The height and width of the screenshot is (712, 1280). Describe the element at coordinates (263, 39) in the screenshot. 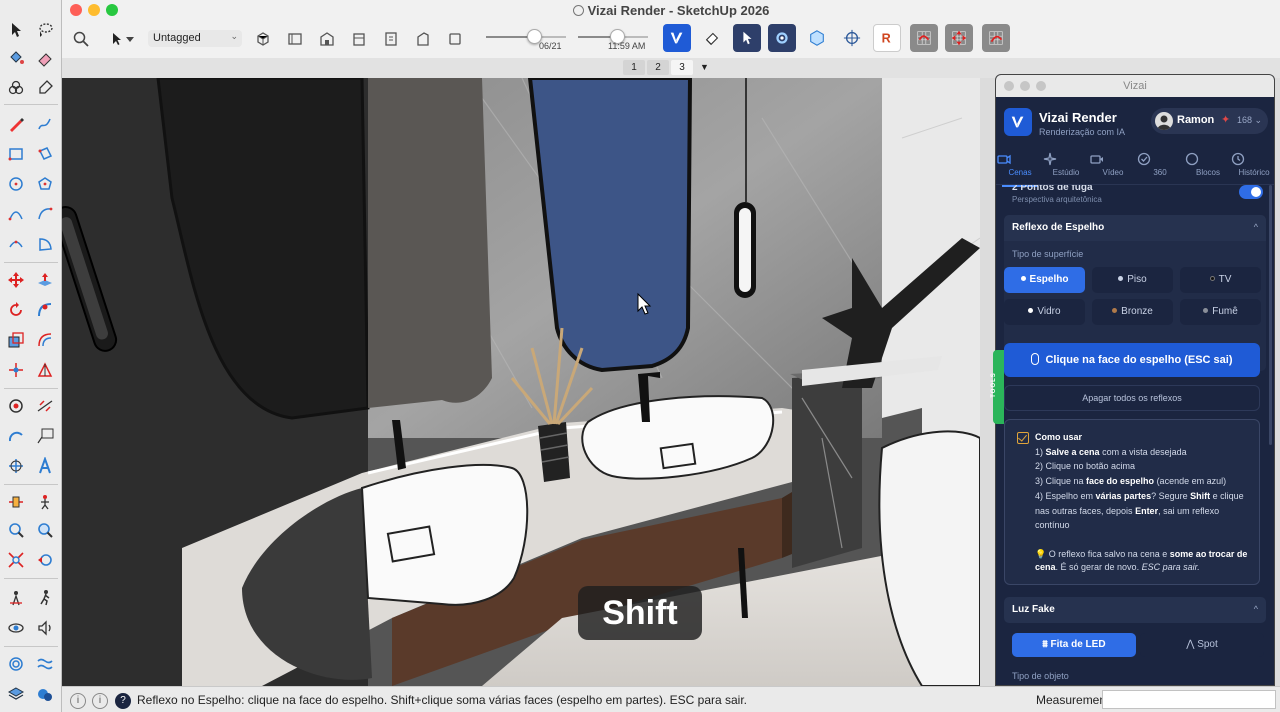

I see `iso-view-icon` at that location.